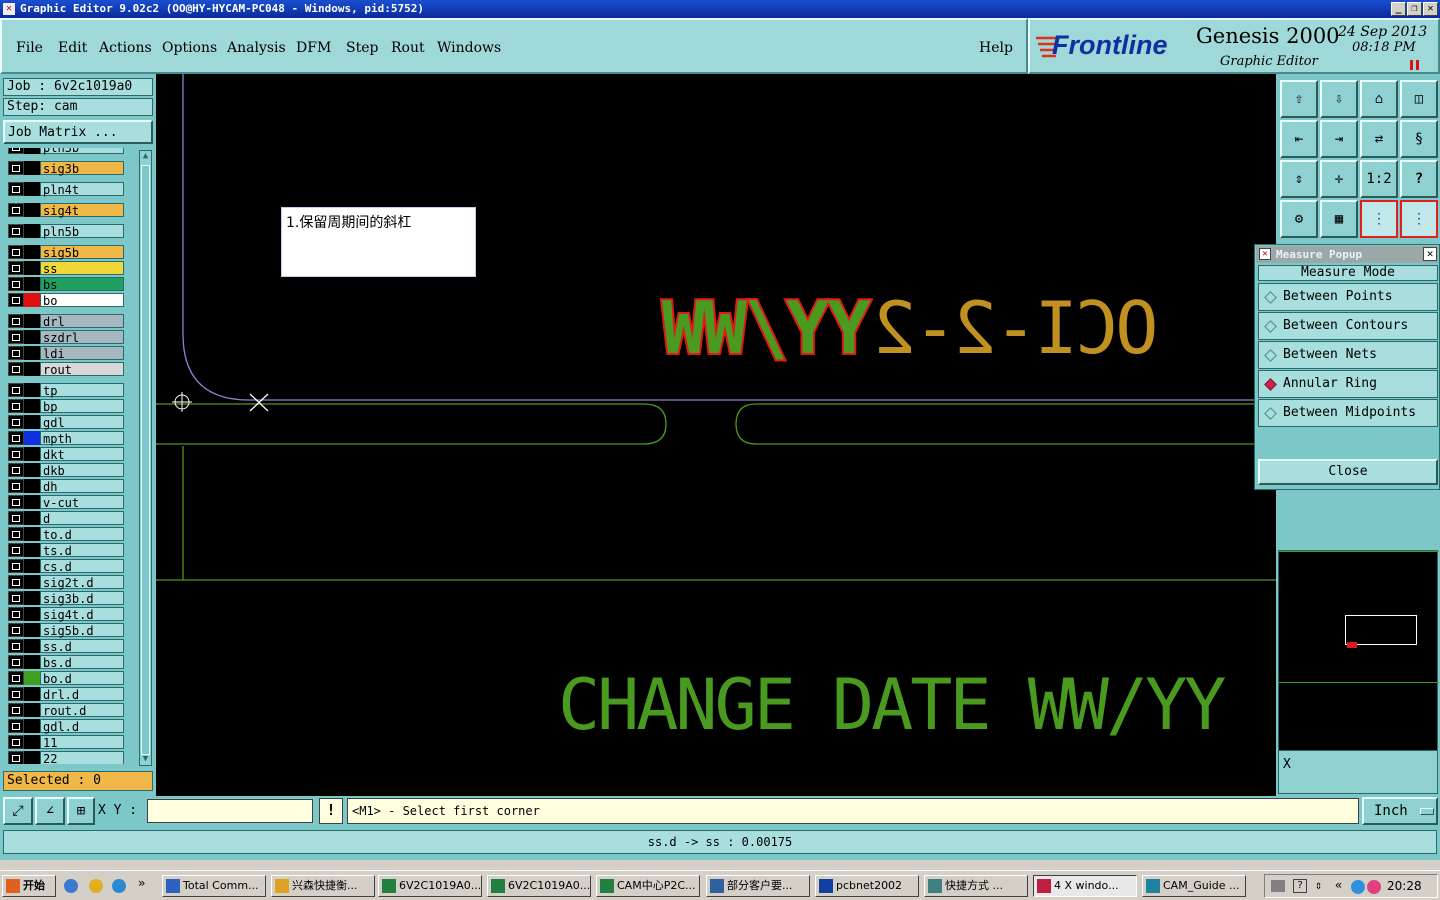 The height and width of the screenshot is (900, 1440). What do you see at coordinates (29, 886) in the screenshot?
I see `start-button: 开始` at bounding box center [29, 886].